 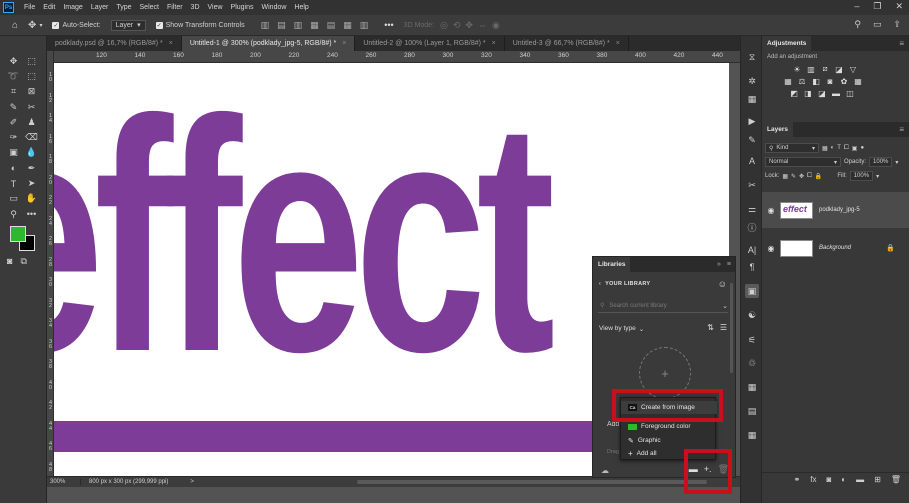 I want to click on filter-type-icon: T, so click(x=839, y=148).